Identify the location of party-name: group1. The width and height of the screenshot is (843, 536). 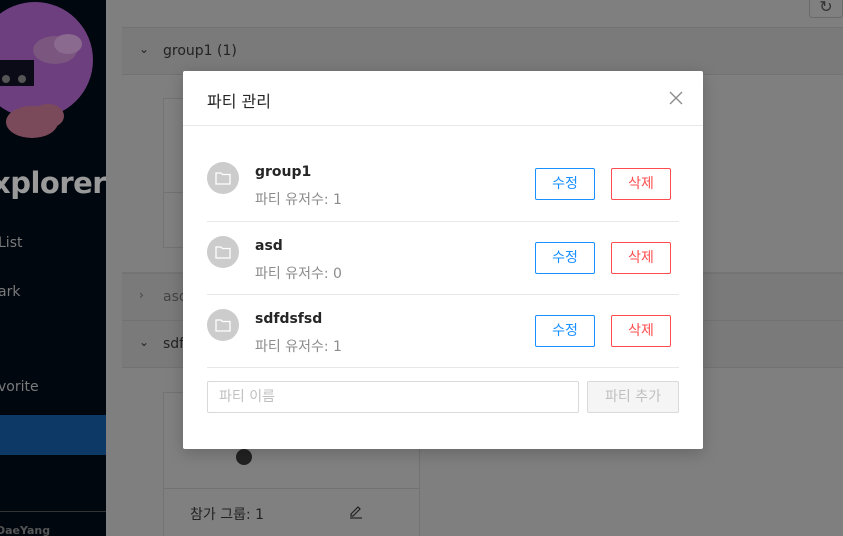
(283, 172).